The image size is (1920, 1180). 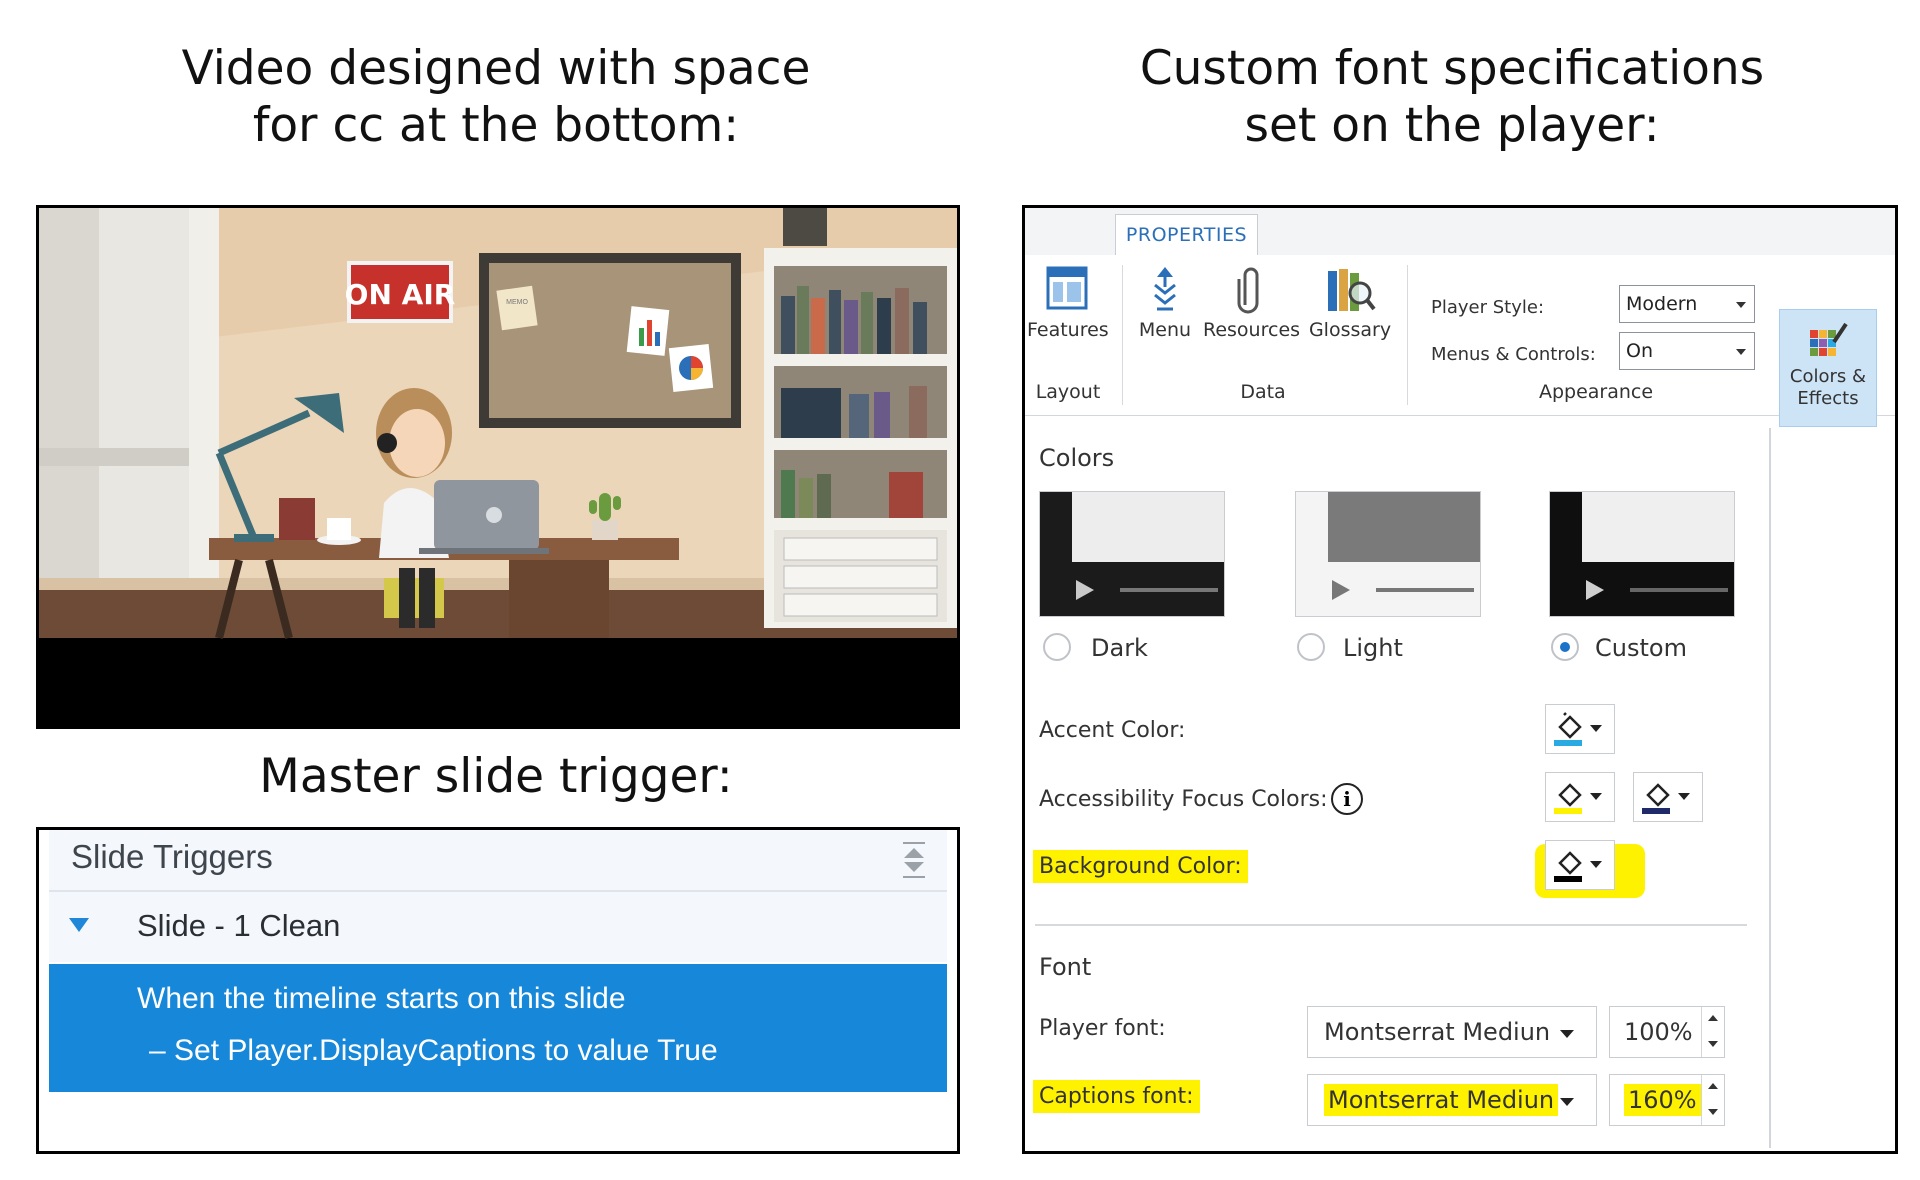 What do you see at coordinates (1829, 339) in the screenshot?
I see `colors-effects-icon` at bounding box center [1829, 339].